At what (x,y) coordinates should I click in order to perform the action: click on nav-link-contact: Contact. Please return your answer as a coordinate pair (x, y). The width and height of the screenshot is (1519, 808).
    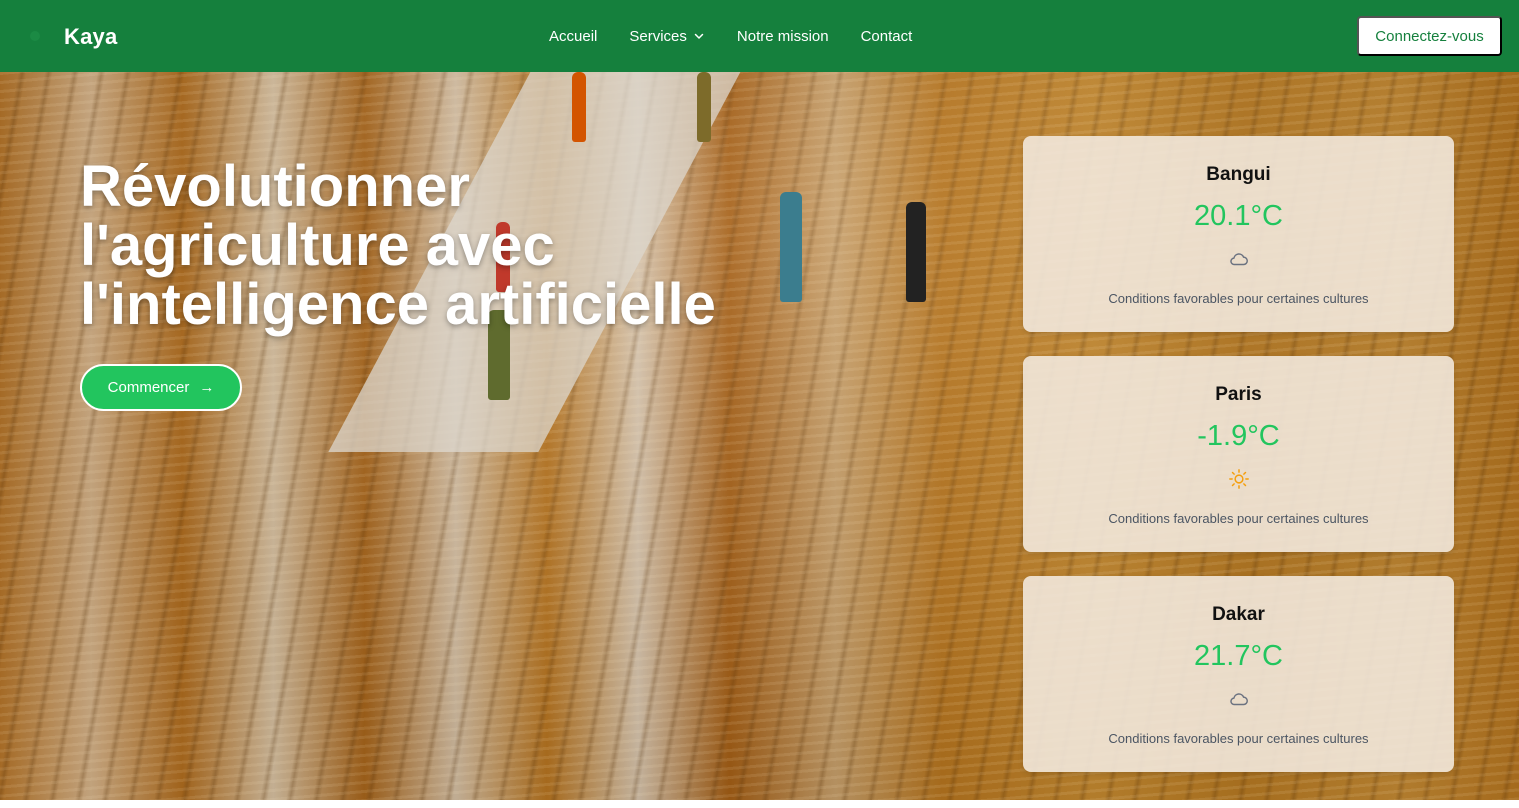
    Looking at the image, I should click on (887, 36).